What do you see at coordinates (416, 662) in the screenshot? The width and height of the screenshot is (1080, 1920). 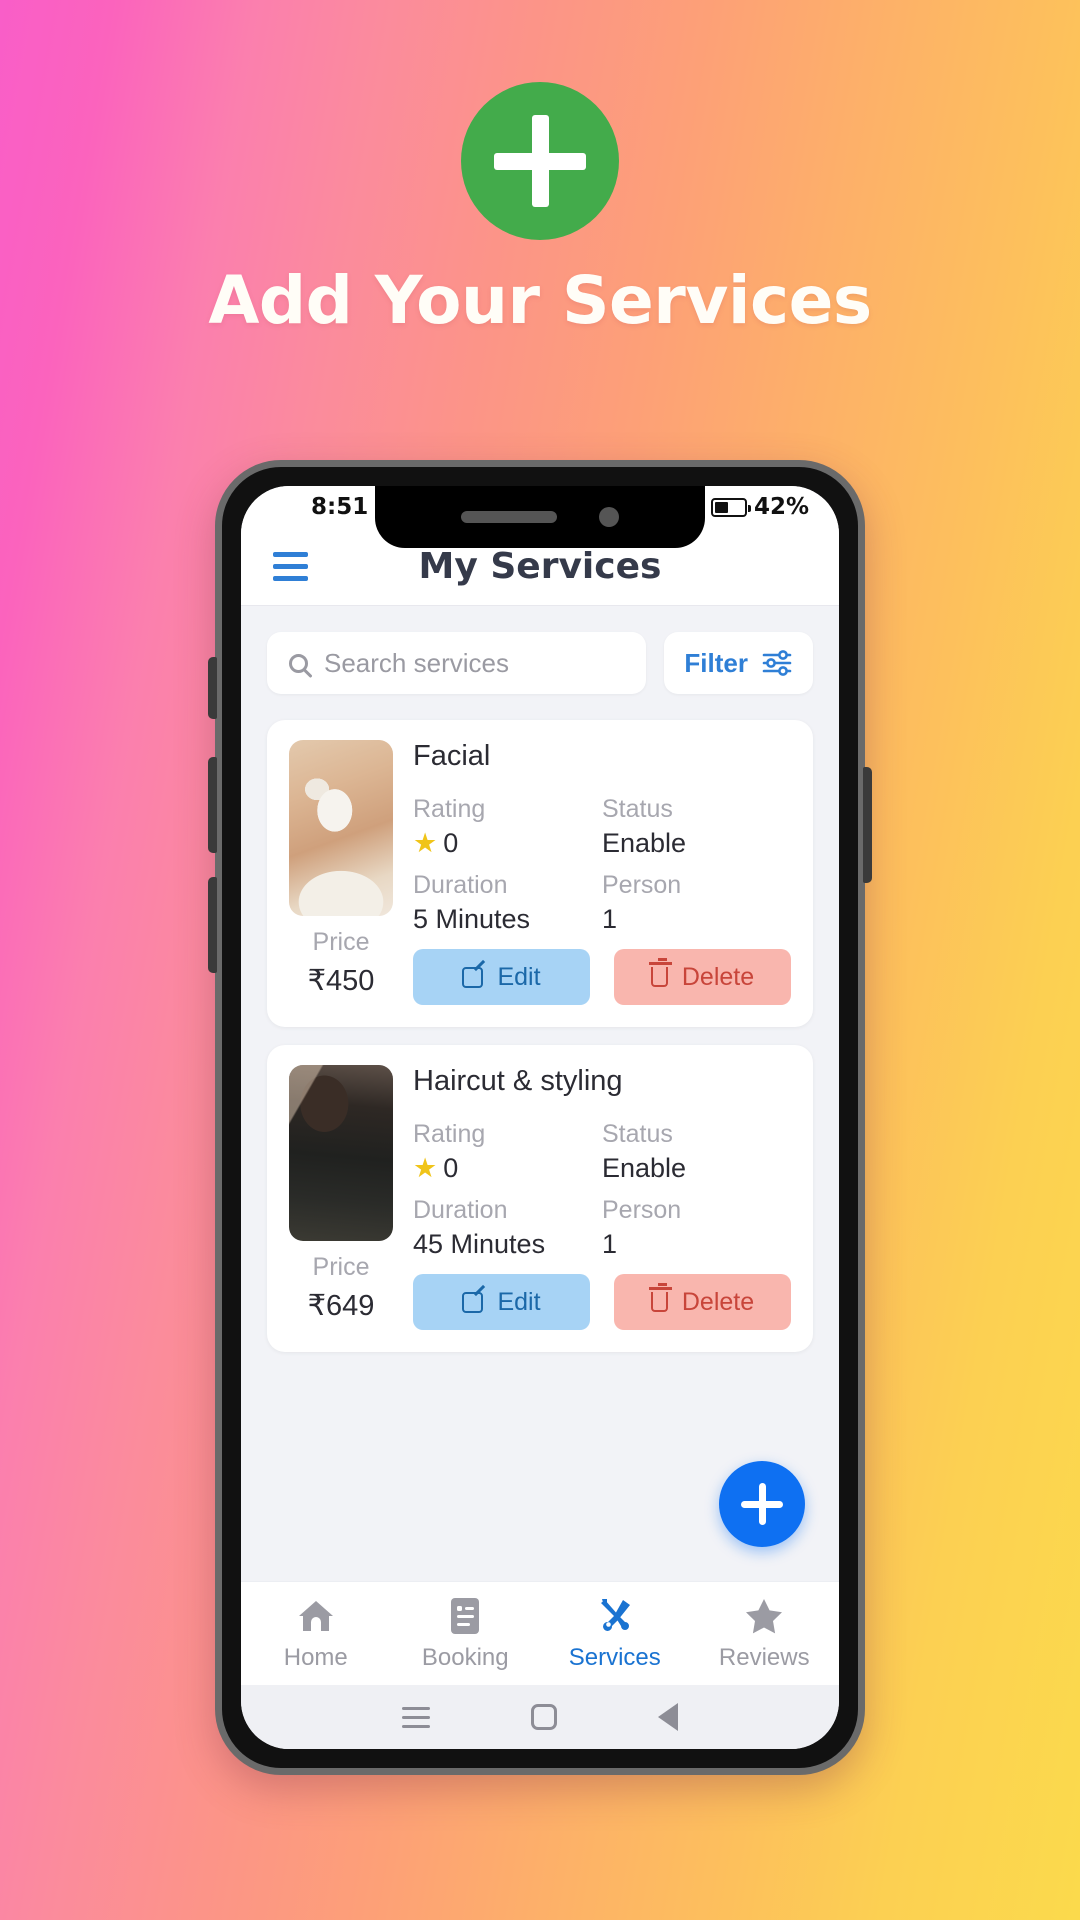 I see `search-placeholder: Search services` at bounding box center [416, 662].